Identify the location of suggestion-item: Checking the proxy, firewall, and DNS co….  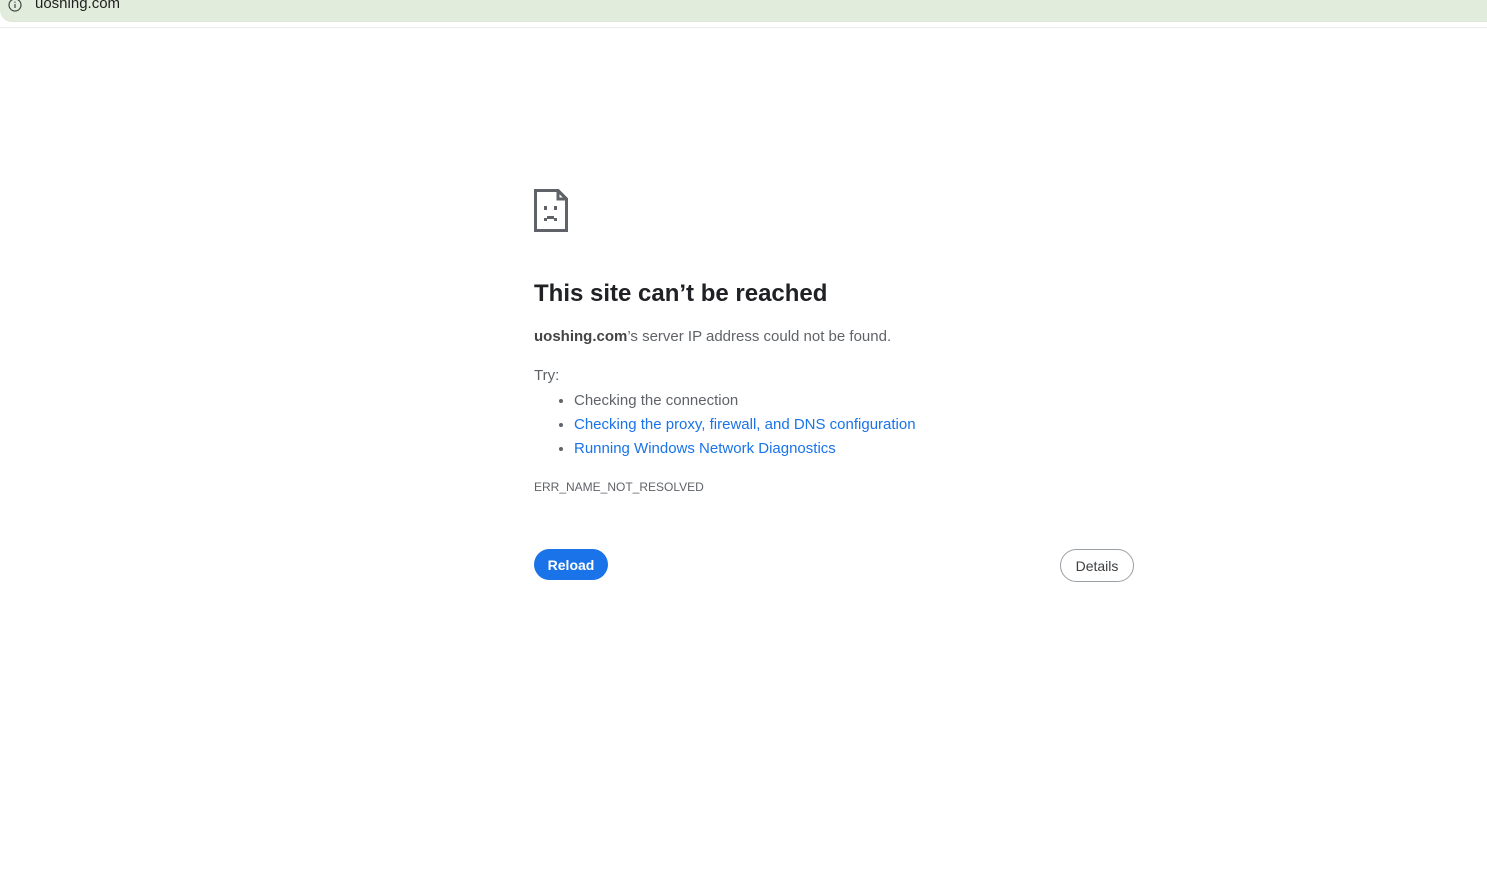
(745, 425).